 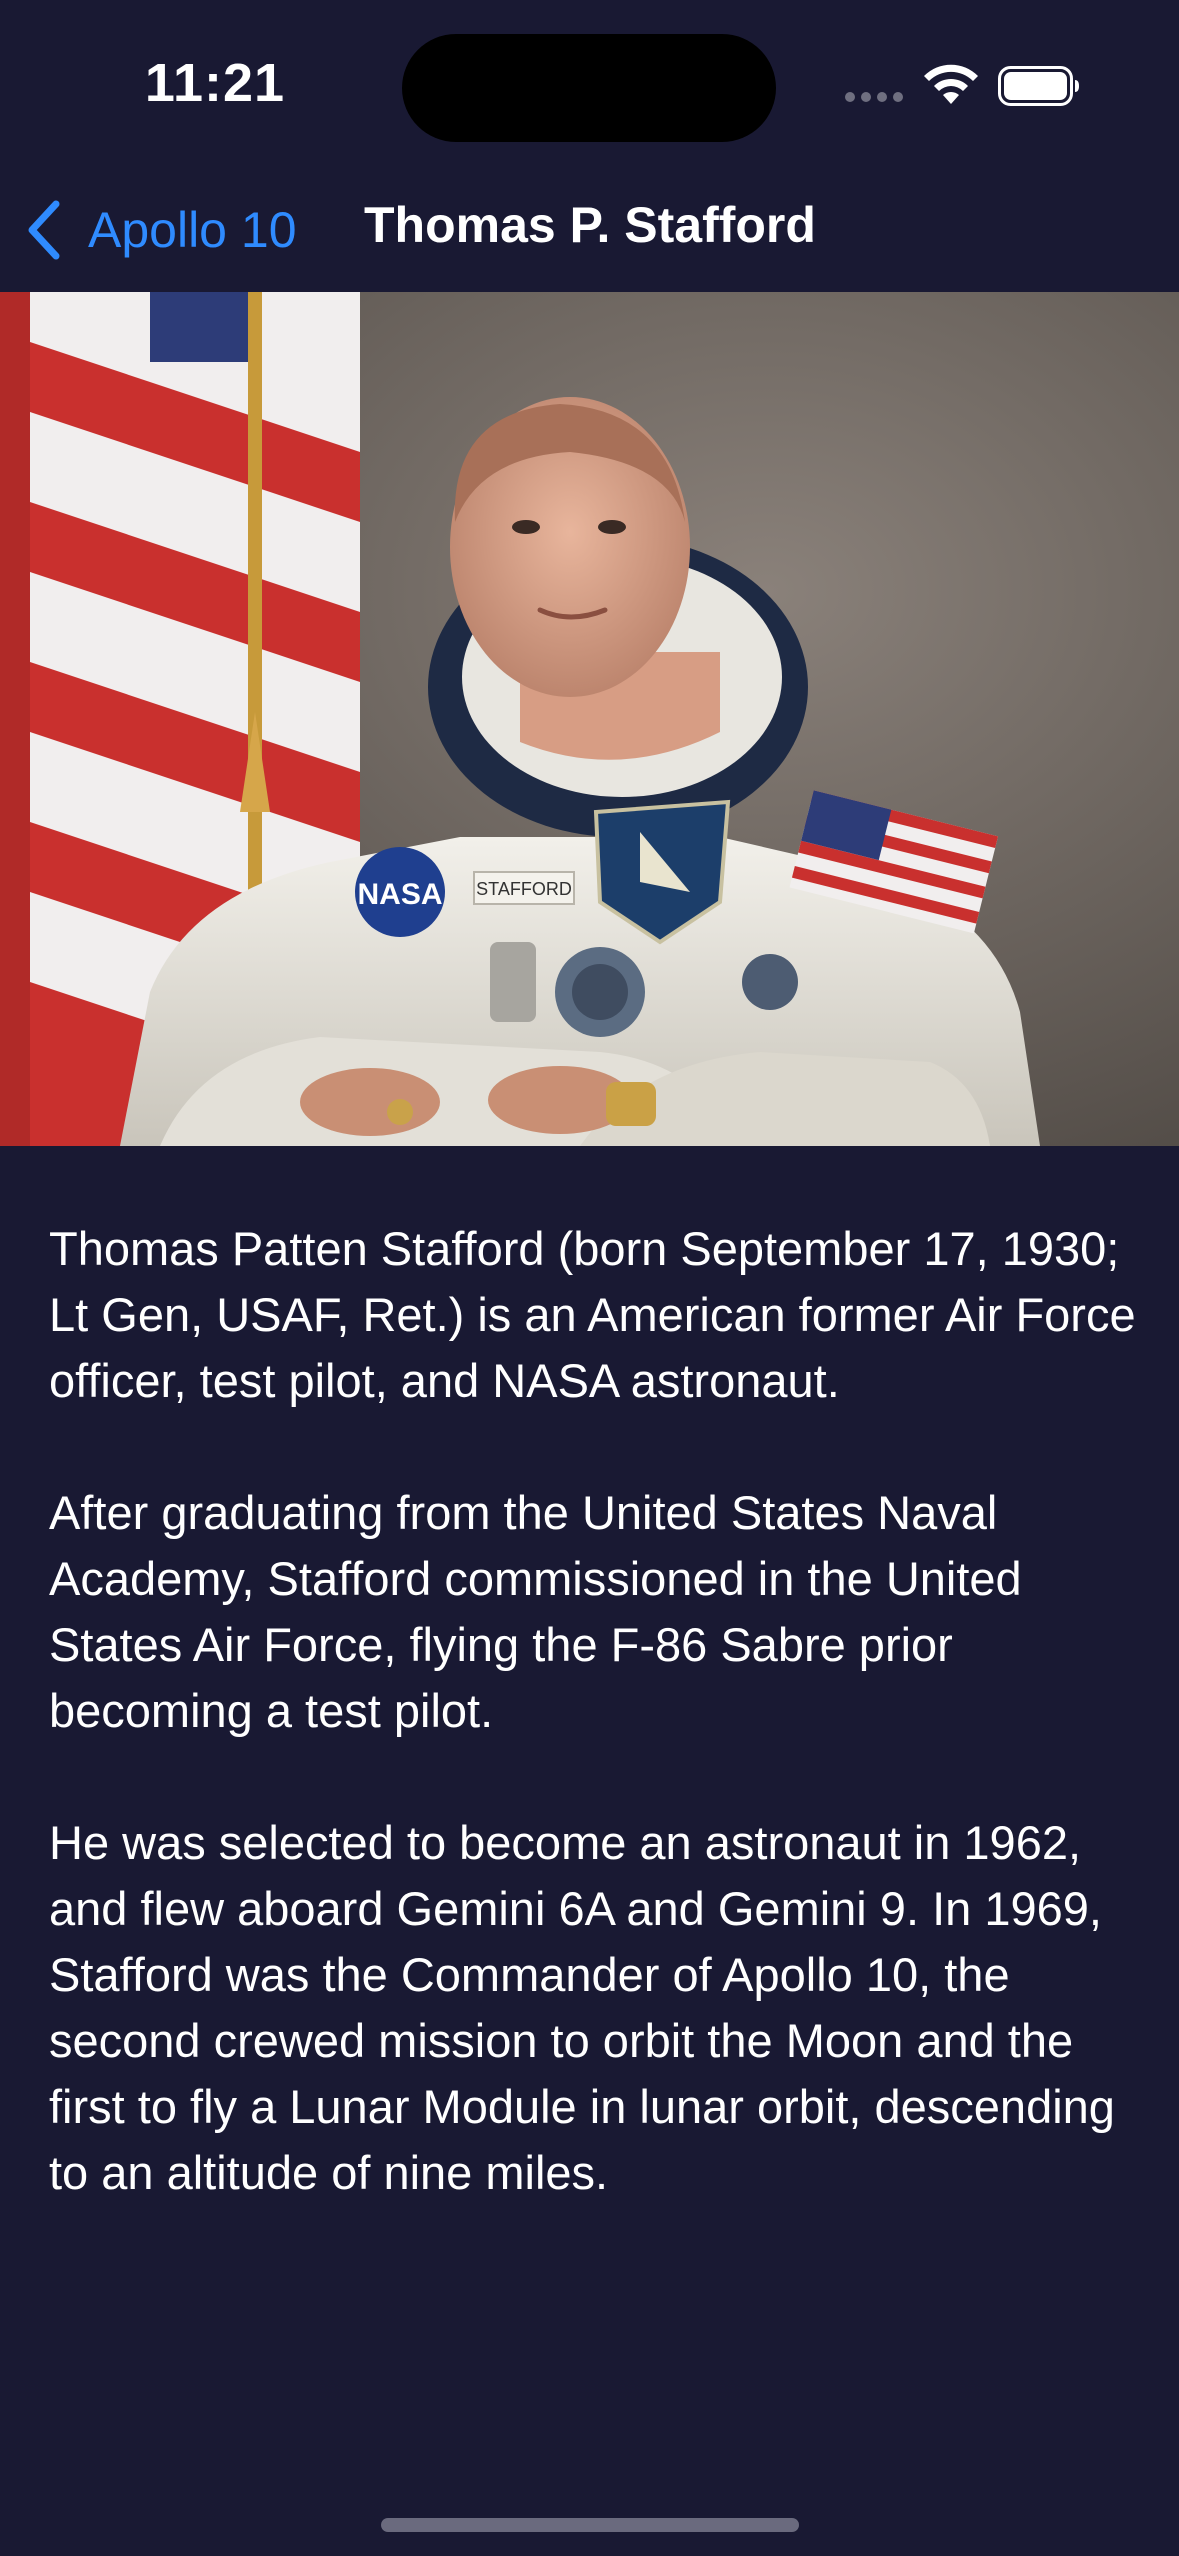 I want to click on battery-icon, so click(x=1038, y=86).